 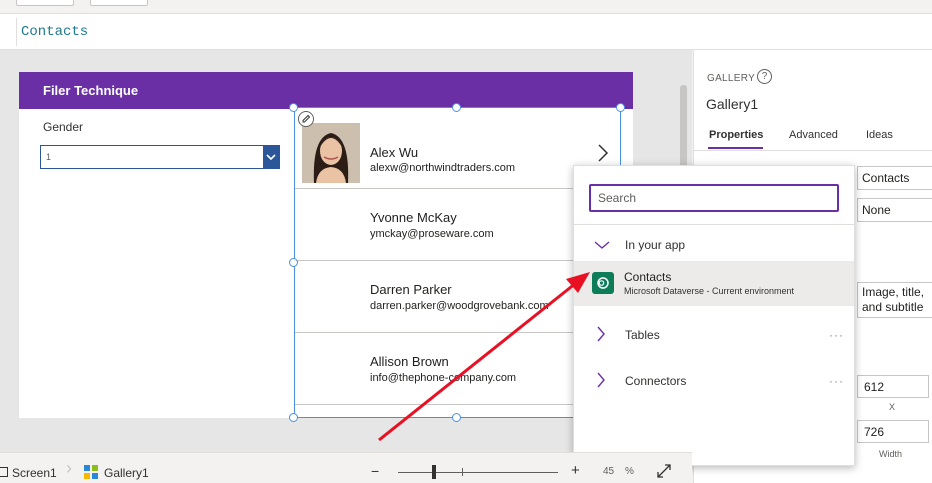 I want to click on edit-pencil-icon, so click(x=306, y=119).